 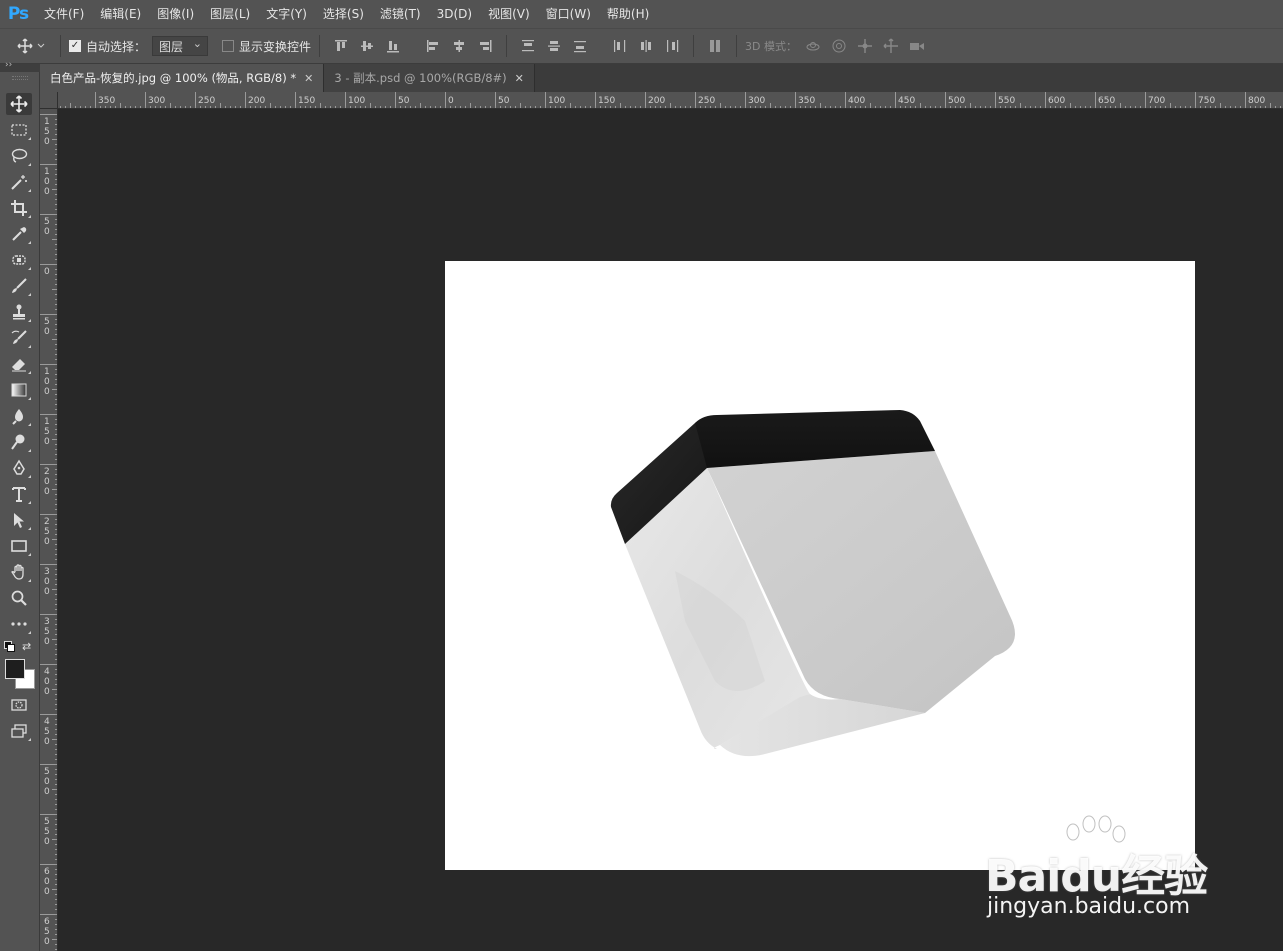 What do you see at coordinates (813, 46) in the screenshot?
I see `orbit-3d-icon` at bounding box center [813, 46].